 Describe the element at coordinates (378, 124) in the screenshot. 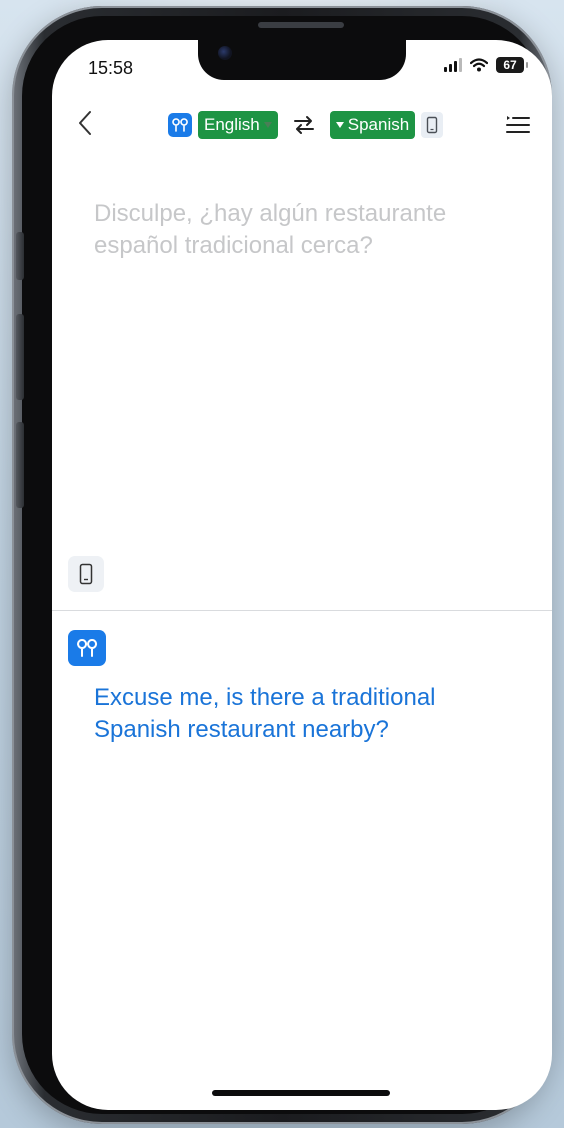

I see `target-language-label: Spanish` at that location.